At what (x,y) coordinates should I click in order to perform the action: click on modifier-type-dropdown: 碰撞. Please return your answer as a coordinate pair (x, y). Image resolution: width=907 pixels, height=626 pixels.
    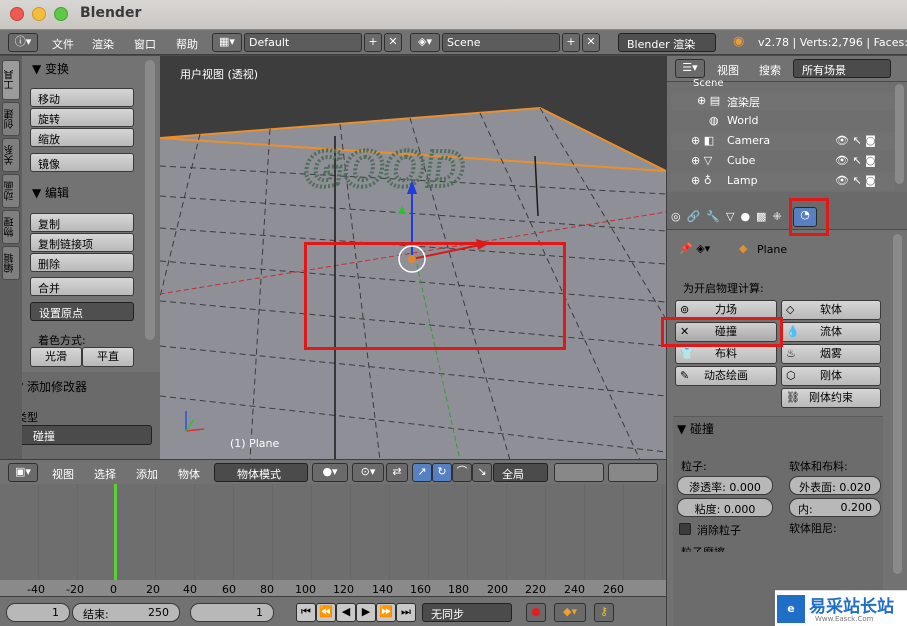
    Looking at the image, I should click on (81, 435).